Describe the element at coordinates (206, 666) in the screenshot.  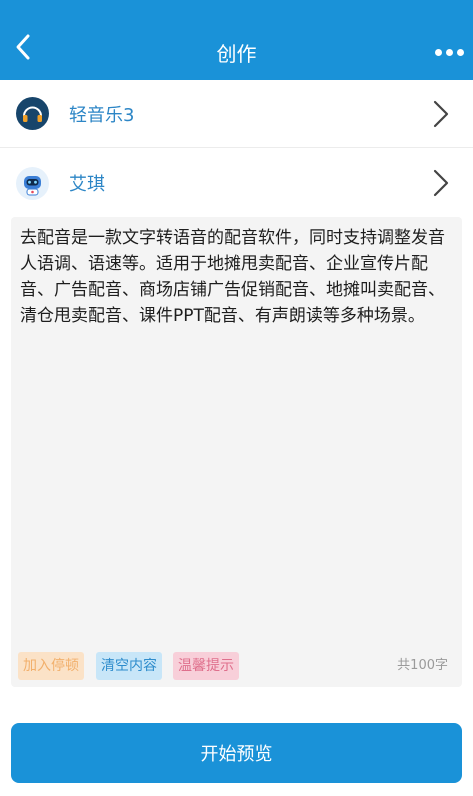
I see `tips-button: 温馨提示` at that location.